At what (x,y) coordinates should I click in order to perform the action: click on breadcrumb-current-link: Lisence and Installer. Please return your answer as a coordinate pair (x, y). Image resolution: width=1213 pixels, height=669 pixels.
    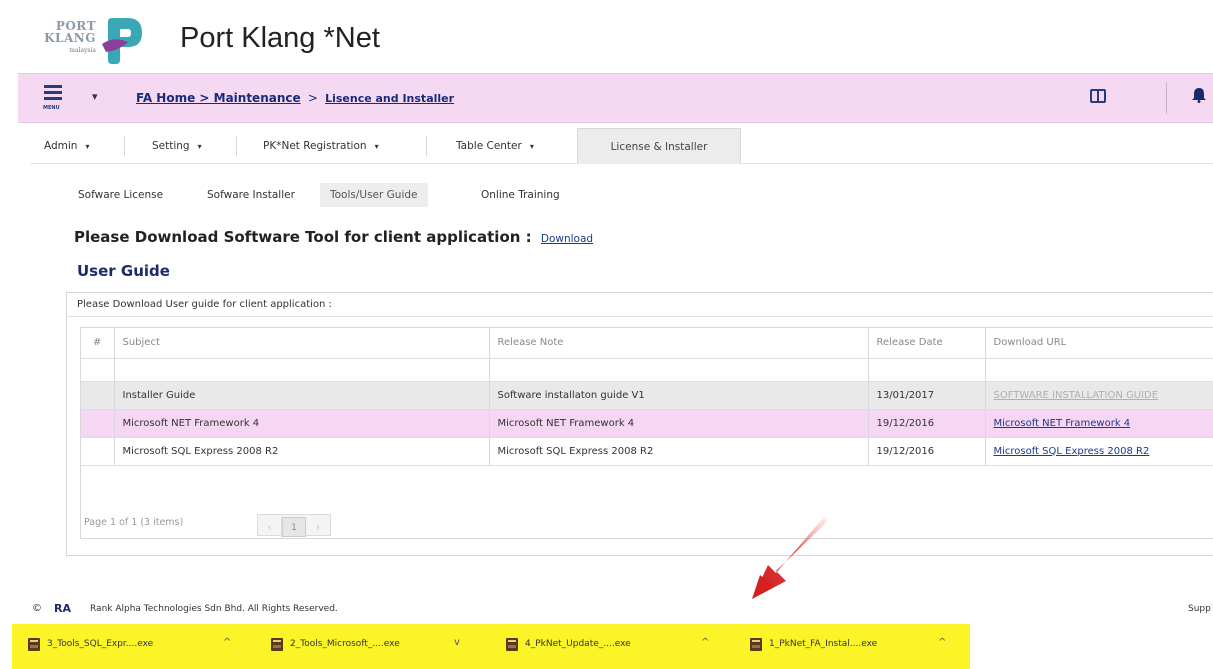
    Looking at the image, I should click on (389, 98).